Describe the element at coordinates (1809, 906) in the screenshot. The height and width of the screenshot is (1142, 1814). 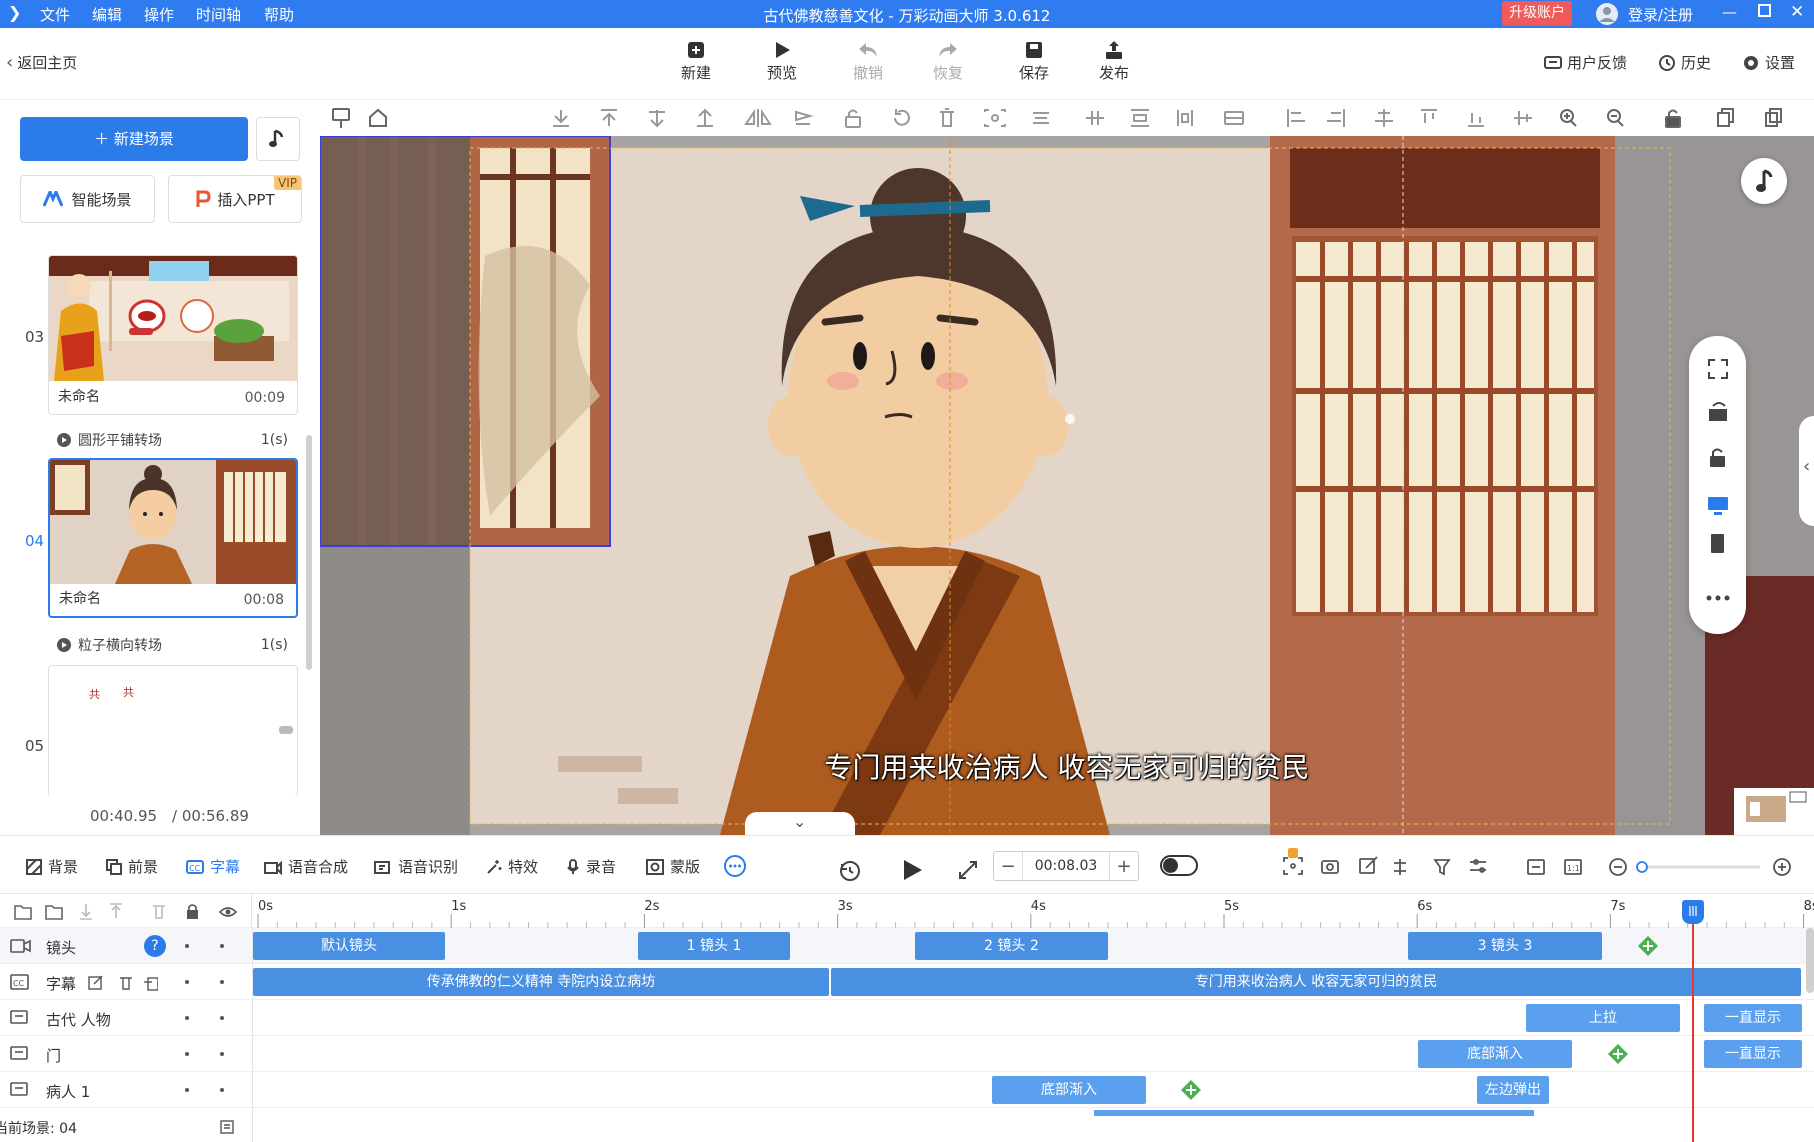
I see `ruler-tick-label: 8s` at that location.